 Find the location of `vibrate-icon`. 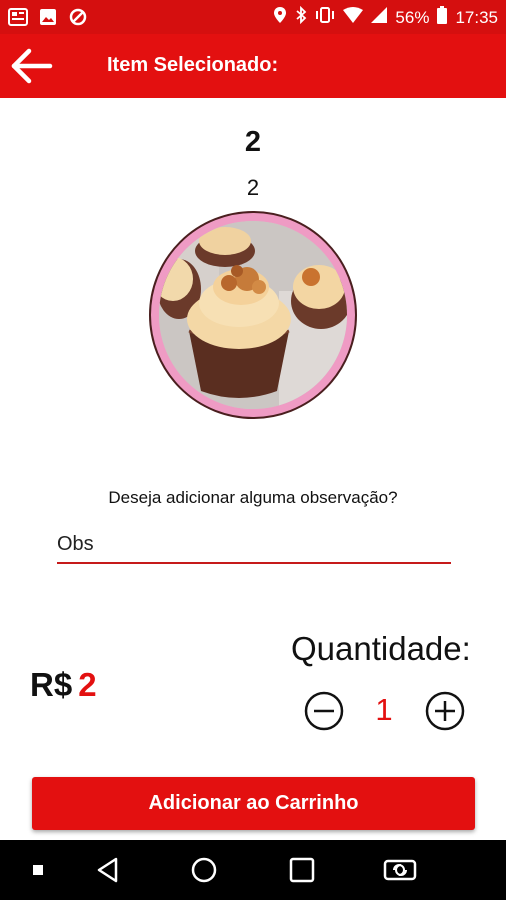

vibrate-icon is located at coordinates (325, 17).